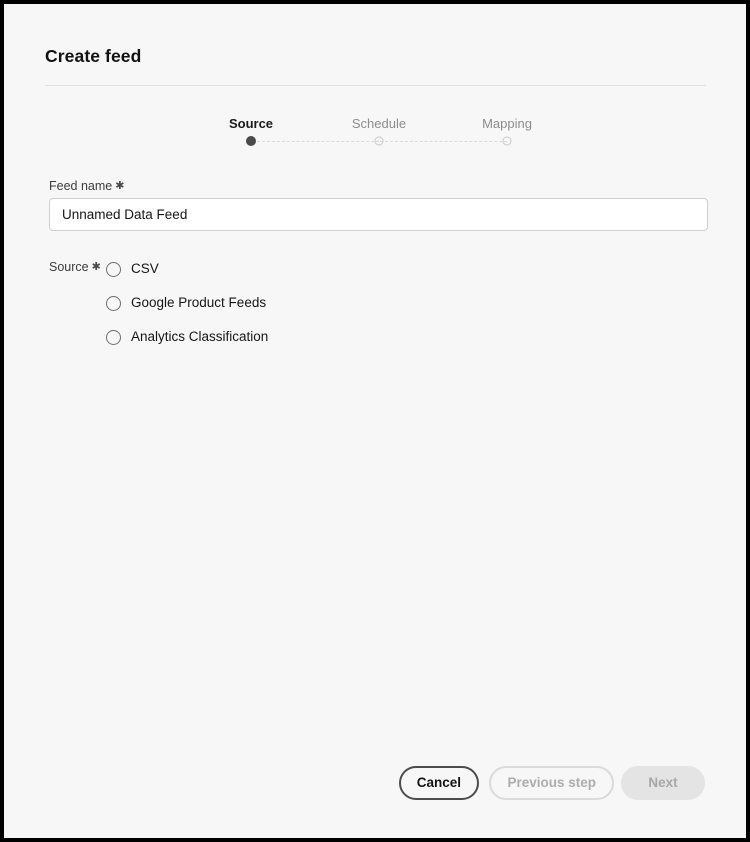 The width and height of the screenshot is (750, 842). I want to click on stepper-step-mapping: Mapping, so click(507, 136).